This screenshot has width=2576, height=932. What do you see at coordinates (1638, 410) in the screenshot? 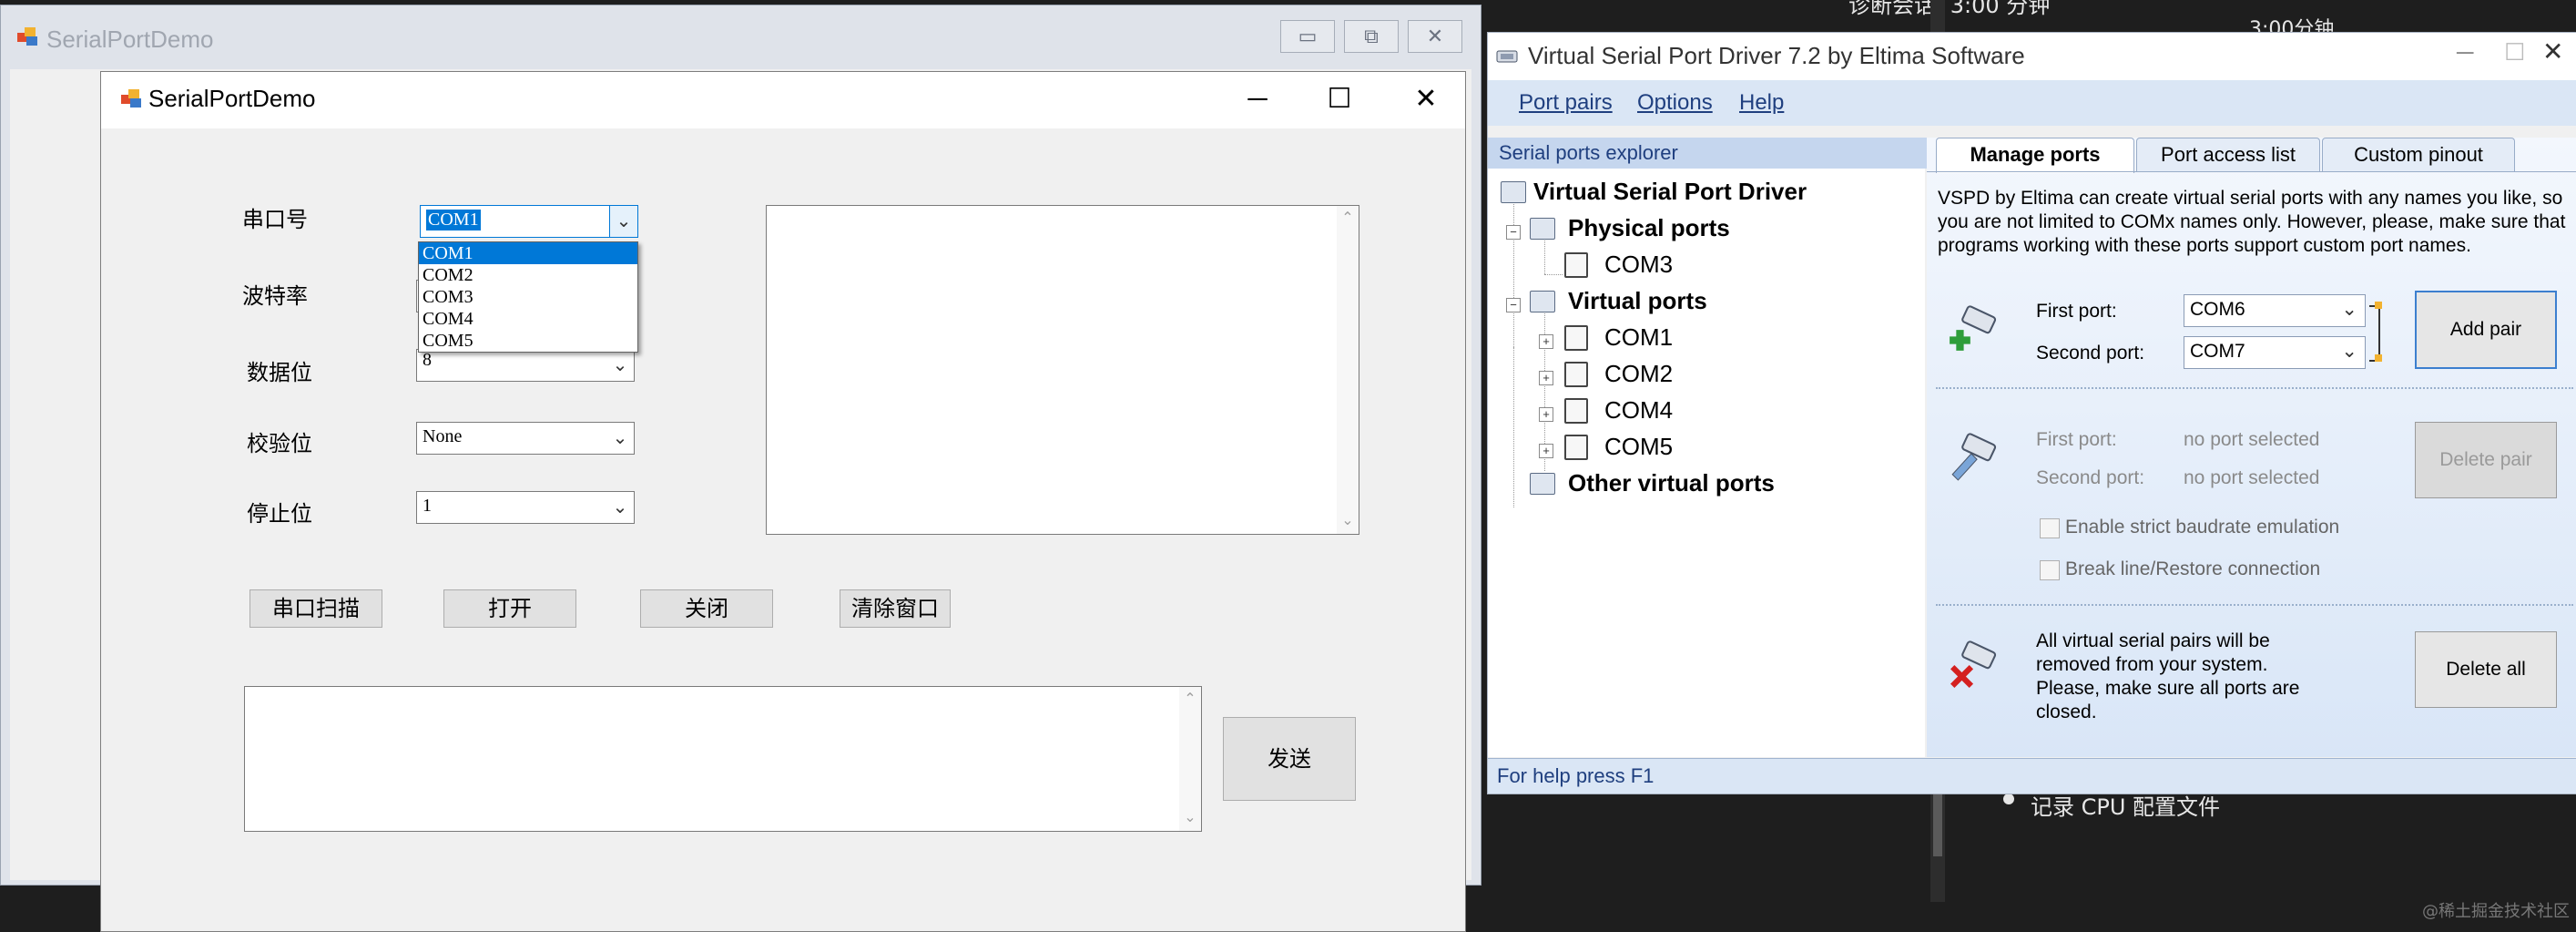
I see `tree-virtual-port: COM4` at bounding box center [1638, 410].